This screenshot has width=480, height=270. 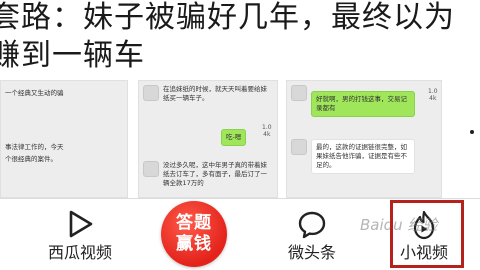 I want to click on headline-line-1: 套路：妹子被骗好几年，最终以为, so click(x=227, y=17).